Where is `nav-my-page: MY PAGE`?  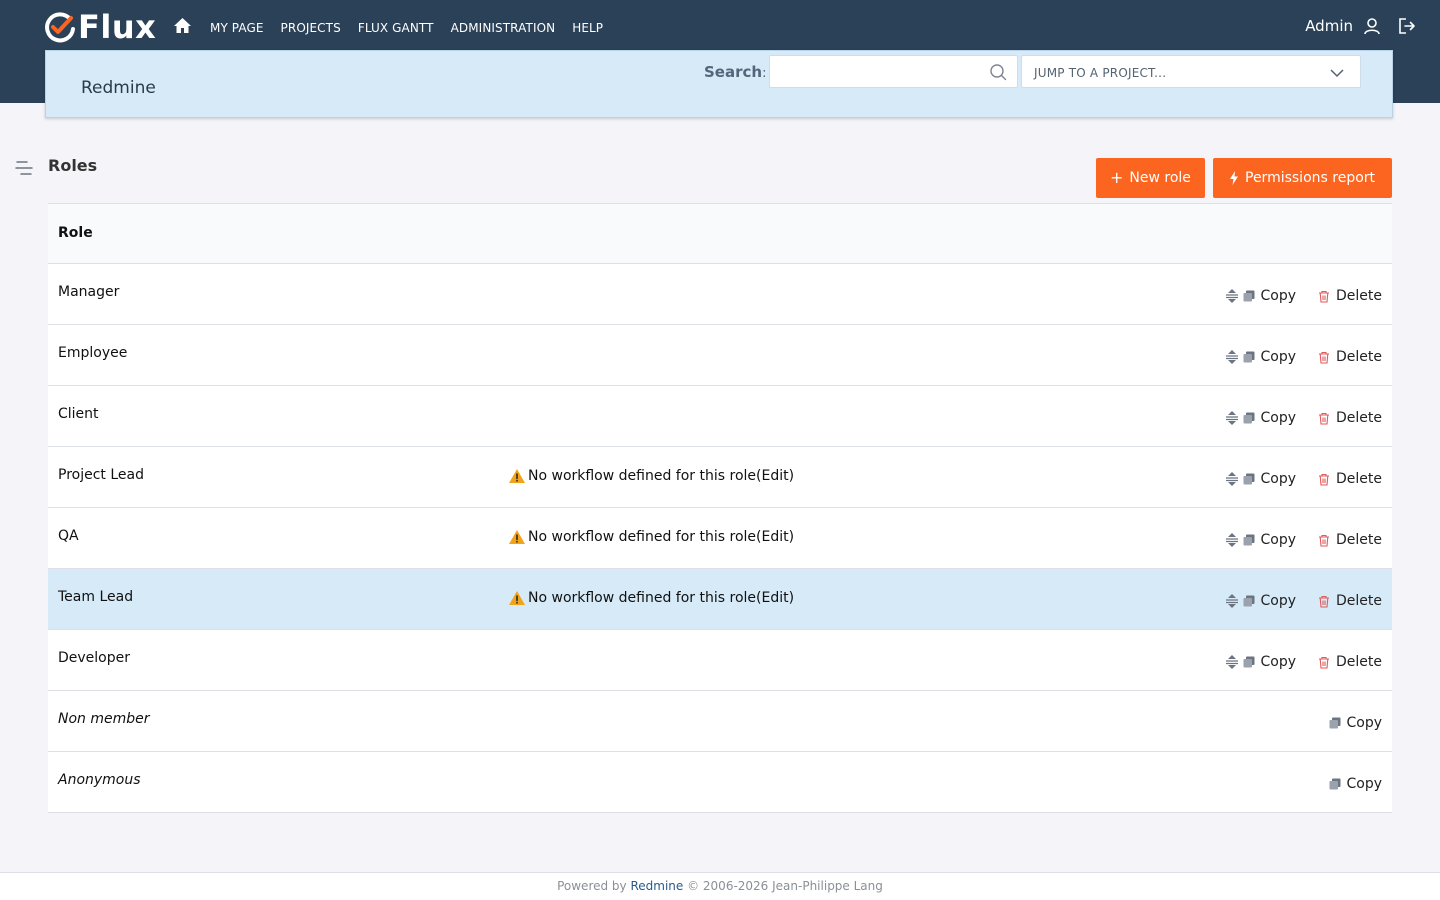 nav-my-page: MY PAGE is located at coordinates (237, 28).